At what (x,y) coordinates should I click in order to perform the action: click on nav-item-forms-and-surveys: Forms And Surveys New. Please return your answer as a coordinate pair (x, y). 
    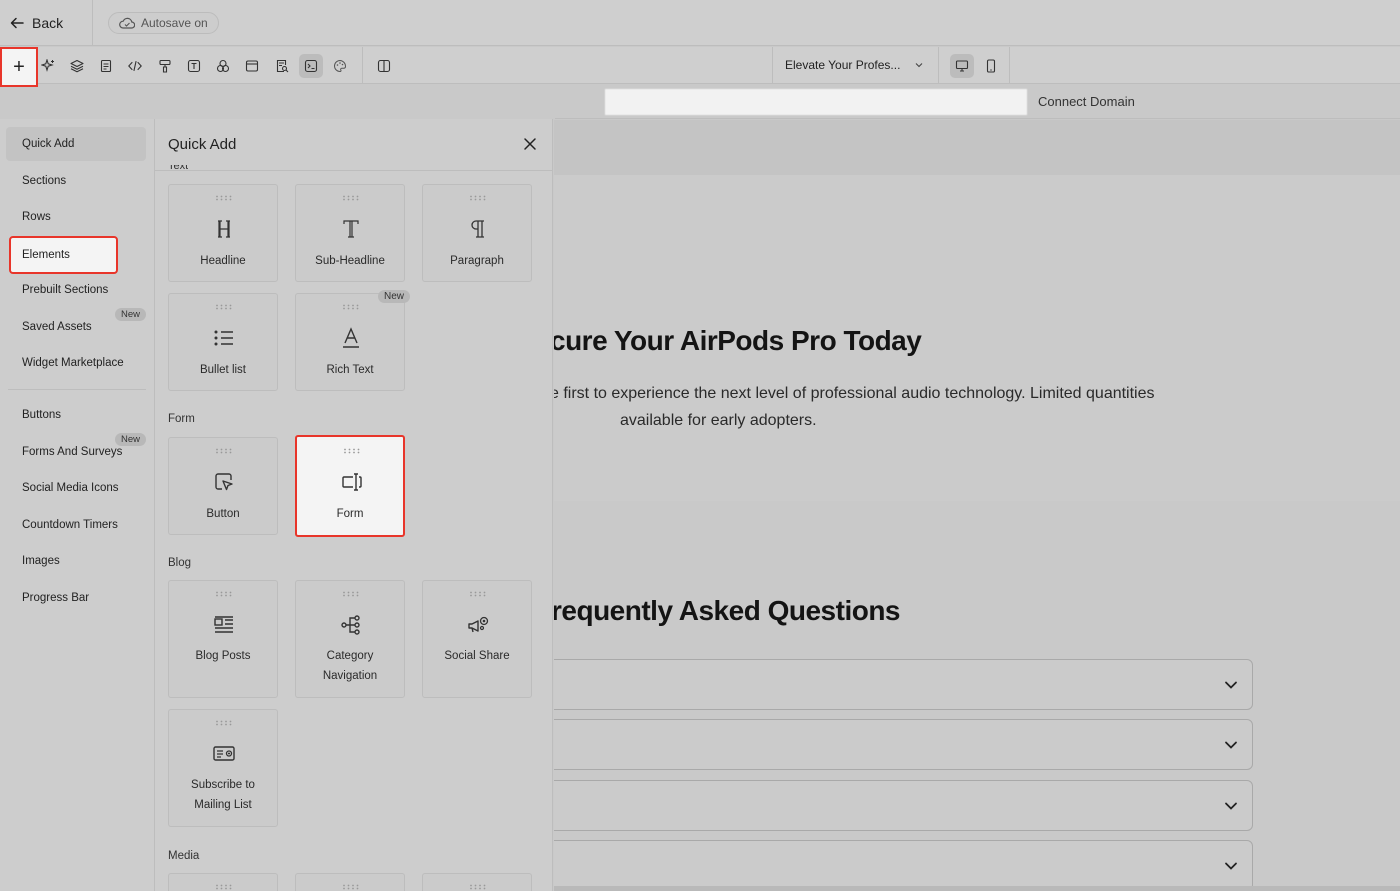
    Looking at the image, I should click on (76, 451).